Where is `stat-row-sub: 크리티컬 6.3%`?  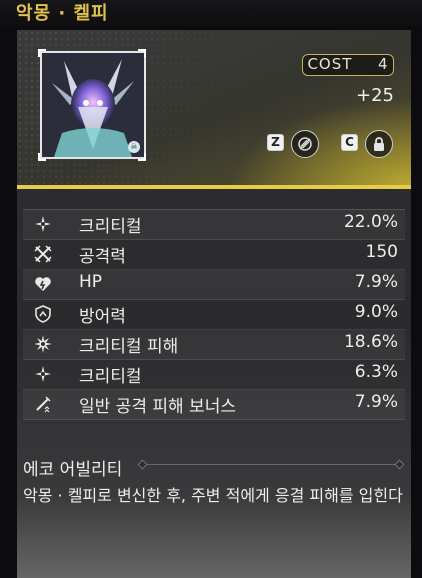
stat-row-sub: 크리티컬 6.3% is located at coordinates (214, 375).